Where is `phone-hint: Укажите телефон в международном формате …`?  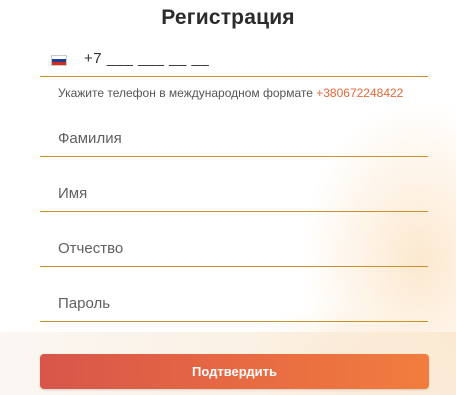 phone-hint: Укажите телефон в международном формате … is located at coordinates (230, 93).